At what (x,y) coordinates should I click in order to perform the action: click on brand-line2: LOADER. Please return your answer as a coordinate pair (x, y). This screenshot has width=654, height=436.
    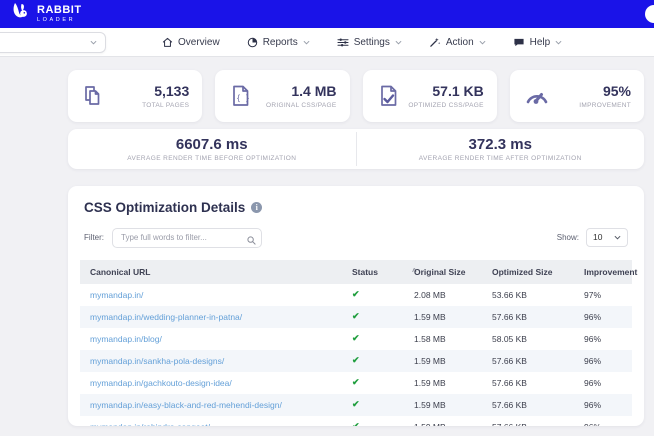
    Looking at the image, I should click on (56, 19).